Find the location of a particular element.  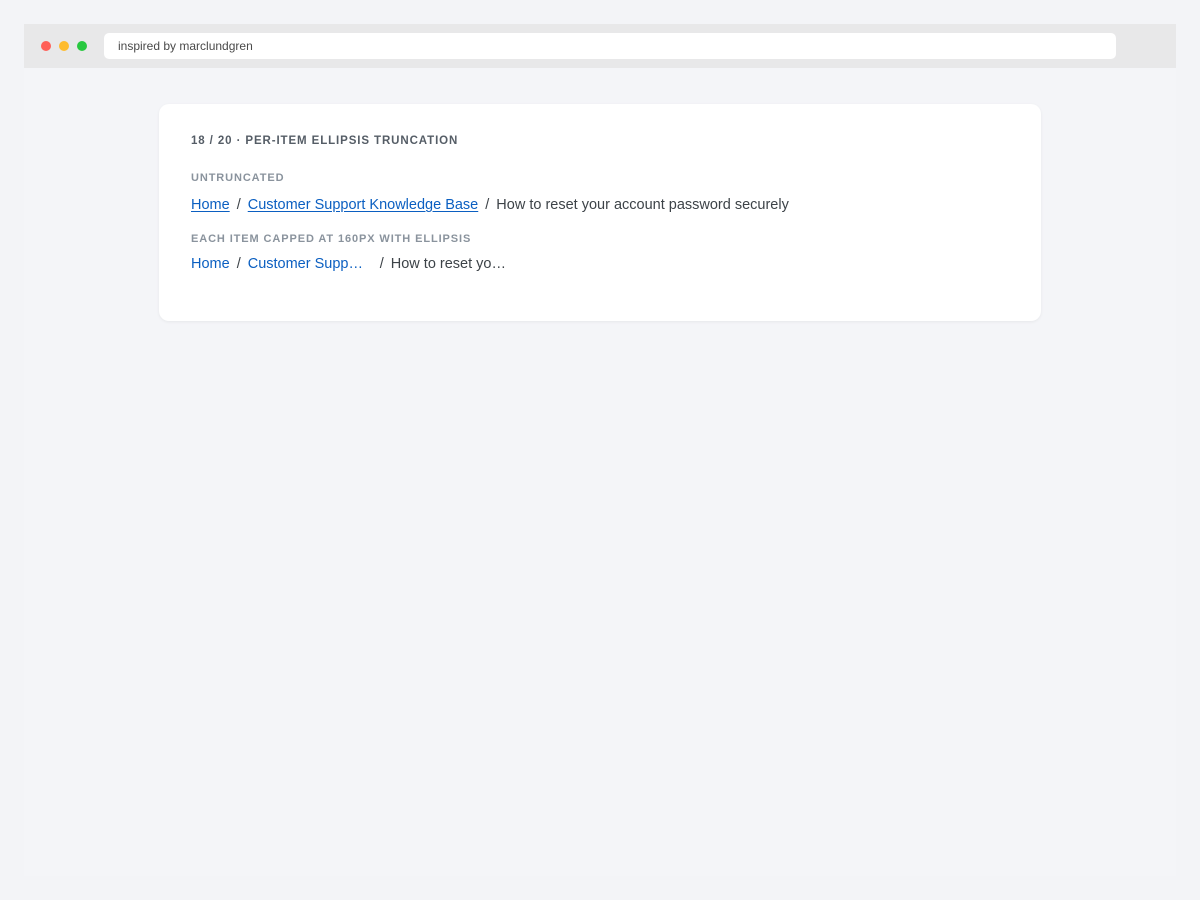

breadcrumb-knowledge-base-link-truncated: Customer Support Knowledge Base is located at coordinates (309, 264).